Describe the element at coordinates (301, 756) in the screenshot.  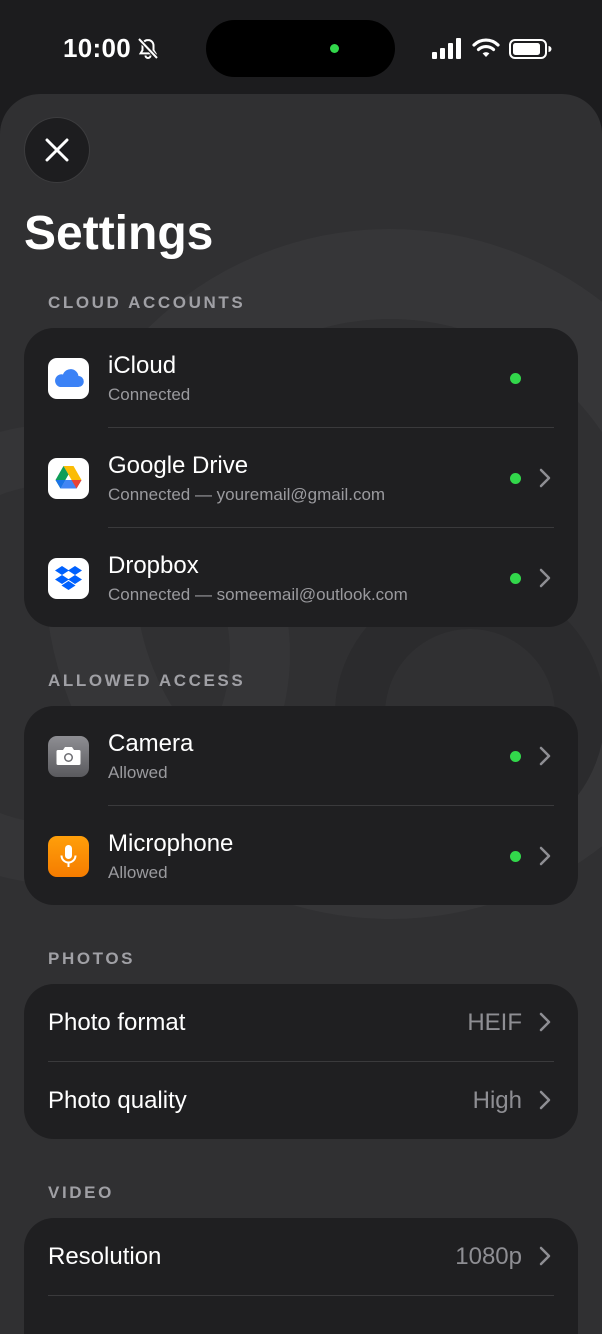
I see `access-camera: Camera Allowed` at that location.